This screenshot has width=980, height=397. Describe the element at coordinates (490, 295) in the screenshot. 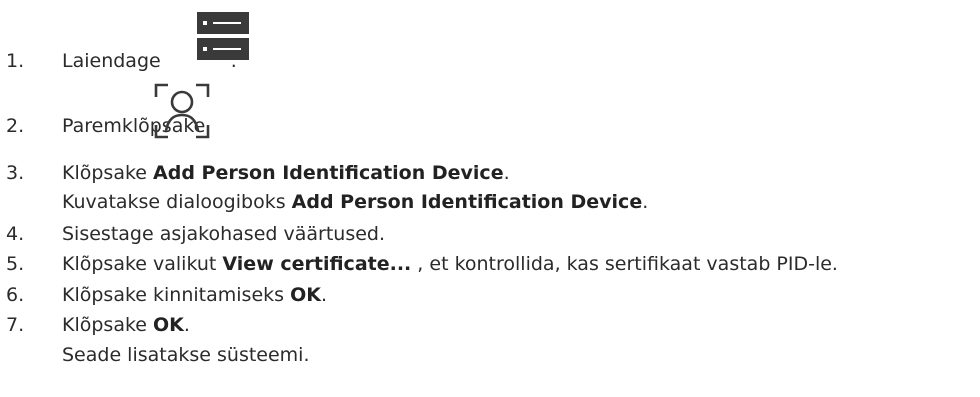

I see `step-6: 6. Klõpsake kinnitamiseks OK.` at that location.